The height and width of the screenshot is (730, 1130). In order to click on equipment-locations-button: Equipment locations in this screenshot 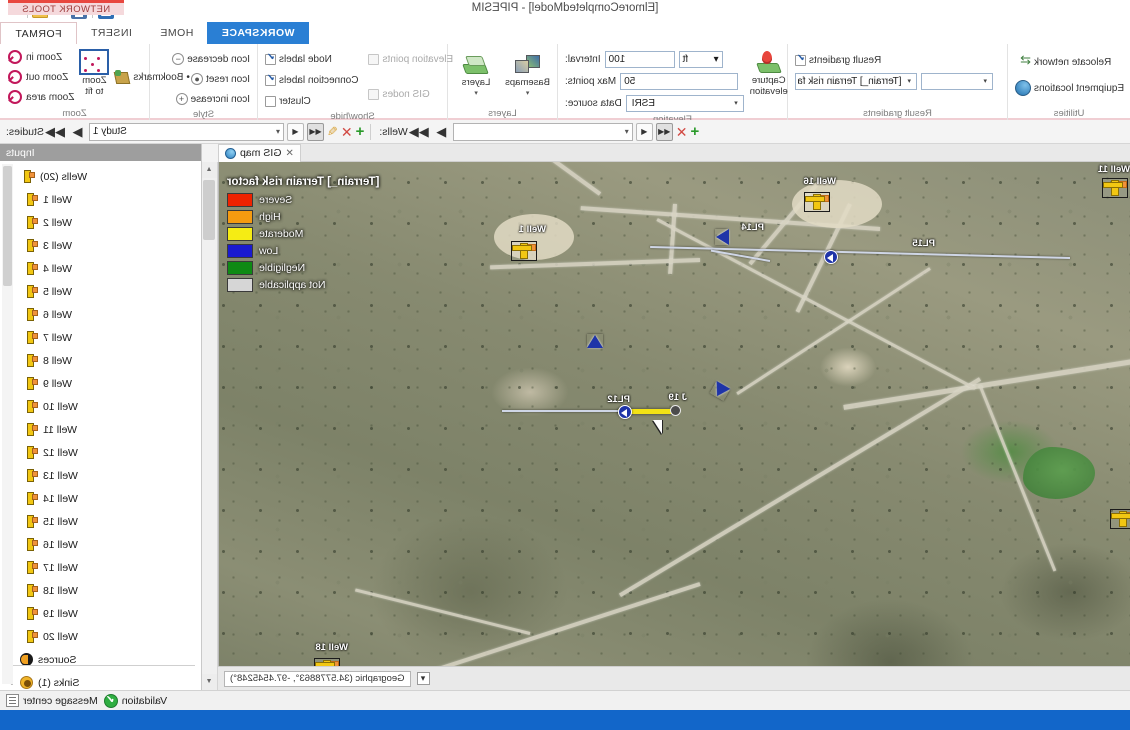, I will do `click(1069, 88)`.